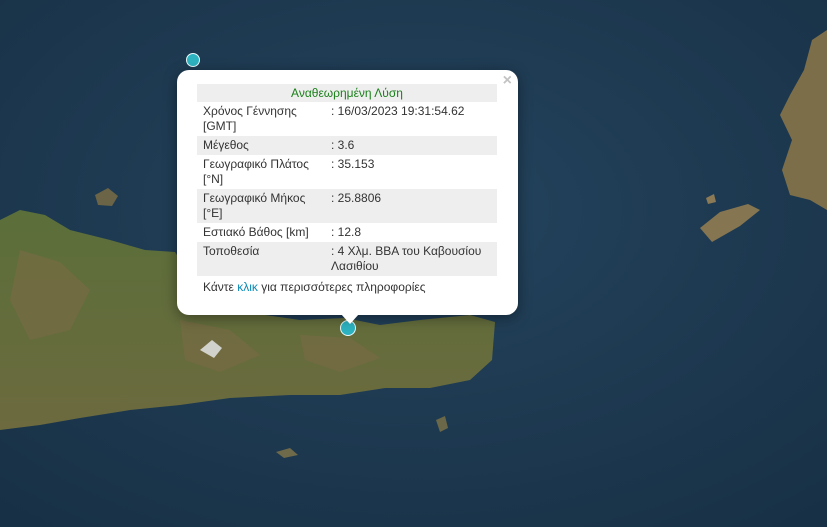 This screenshot has height=527, width=827. What do you see at coordinates (409, 259) in the screenshot?
I see `detail-value: : 4 Χλμ. ΒΒΑ του Καβουσίου Λασιθίου` at bounding box center [409, 259].